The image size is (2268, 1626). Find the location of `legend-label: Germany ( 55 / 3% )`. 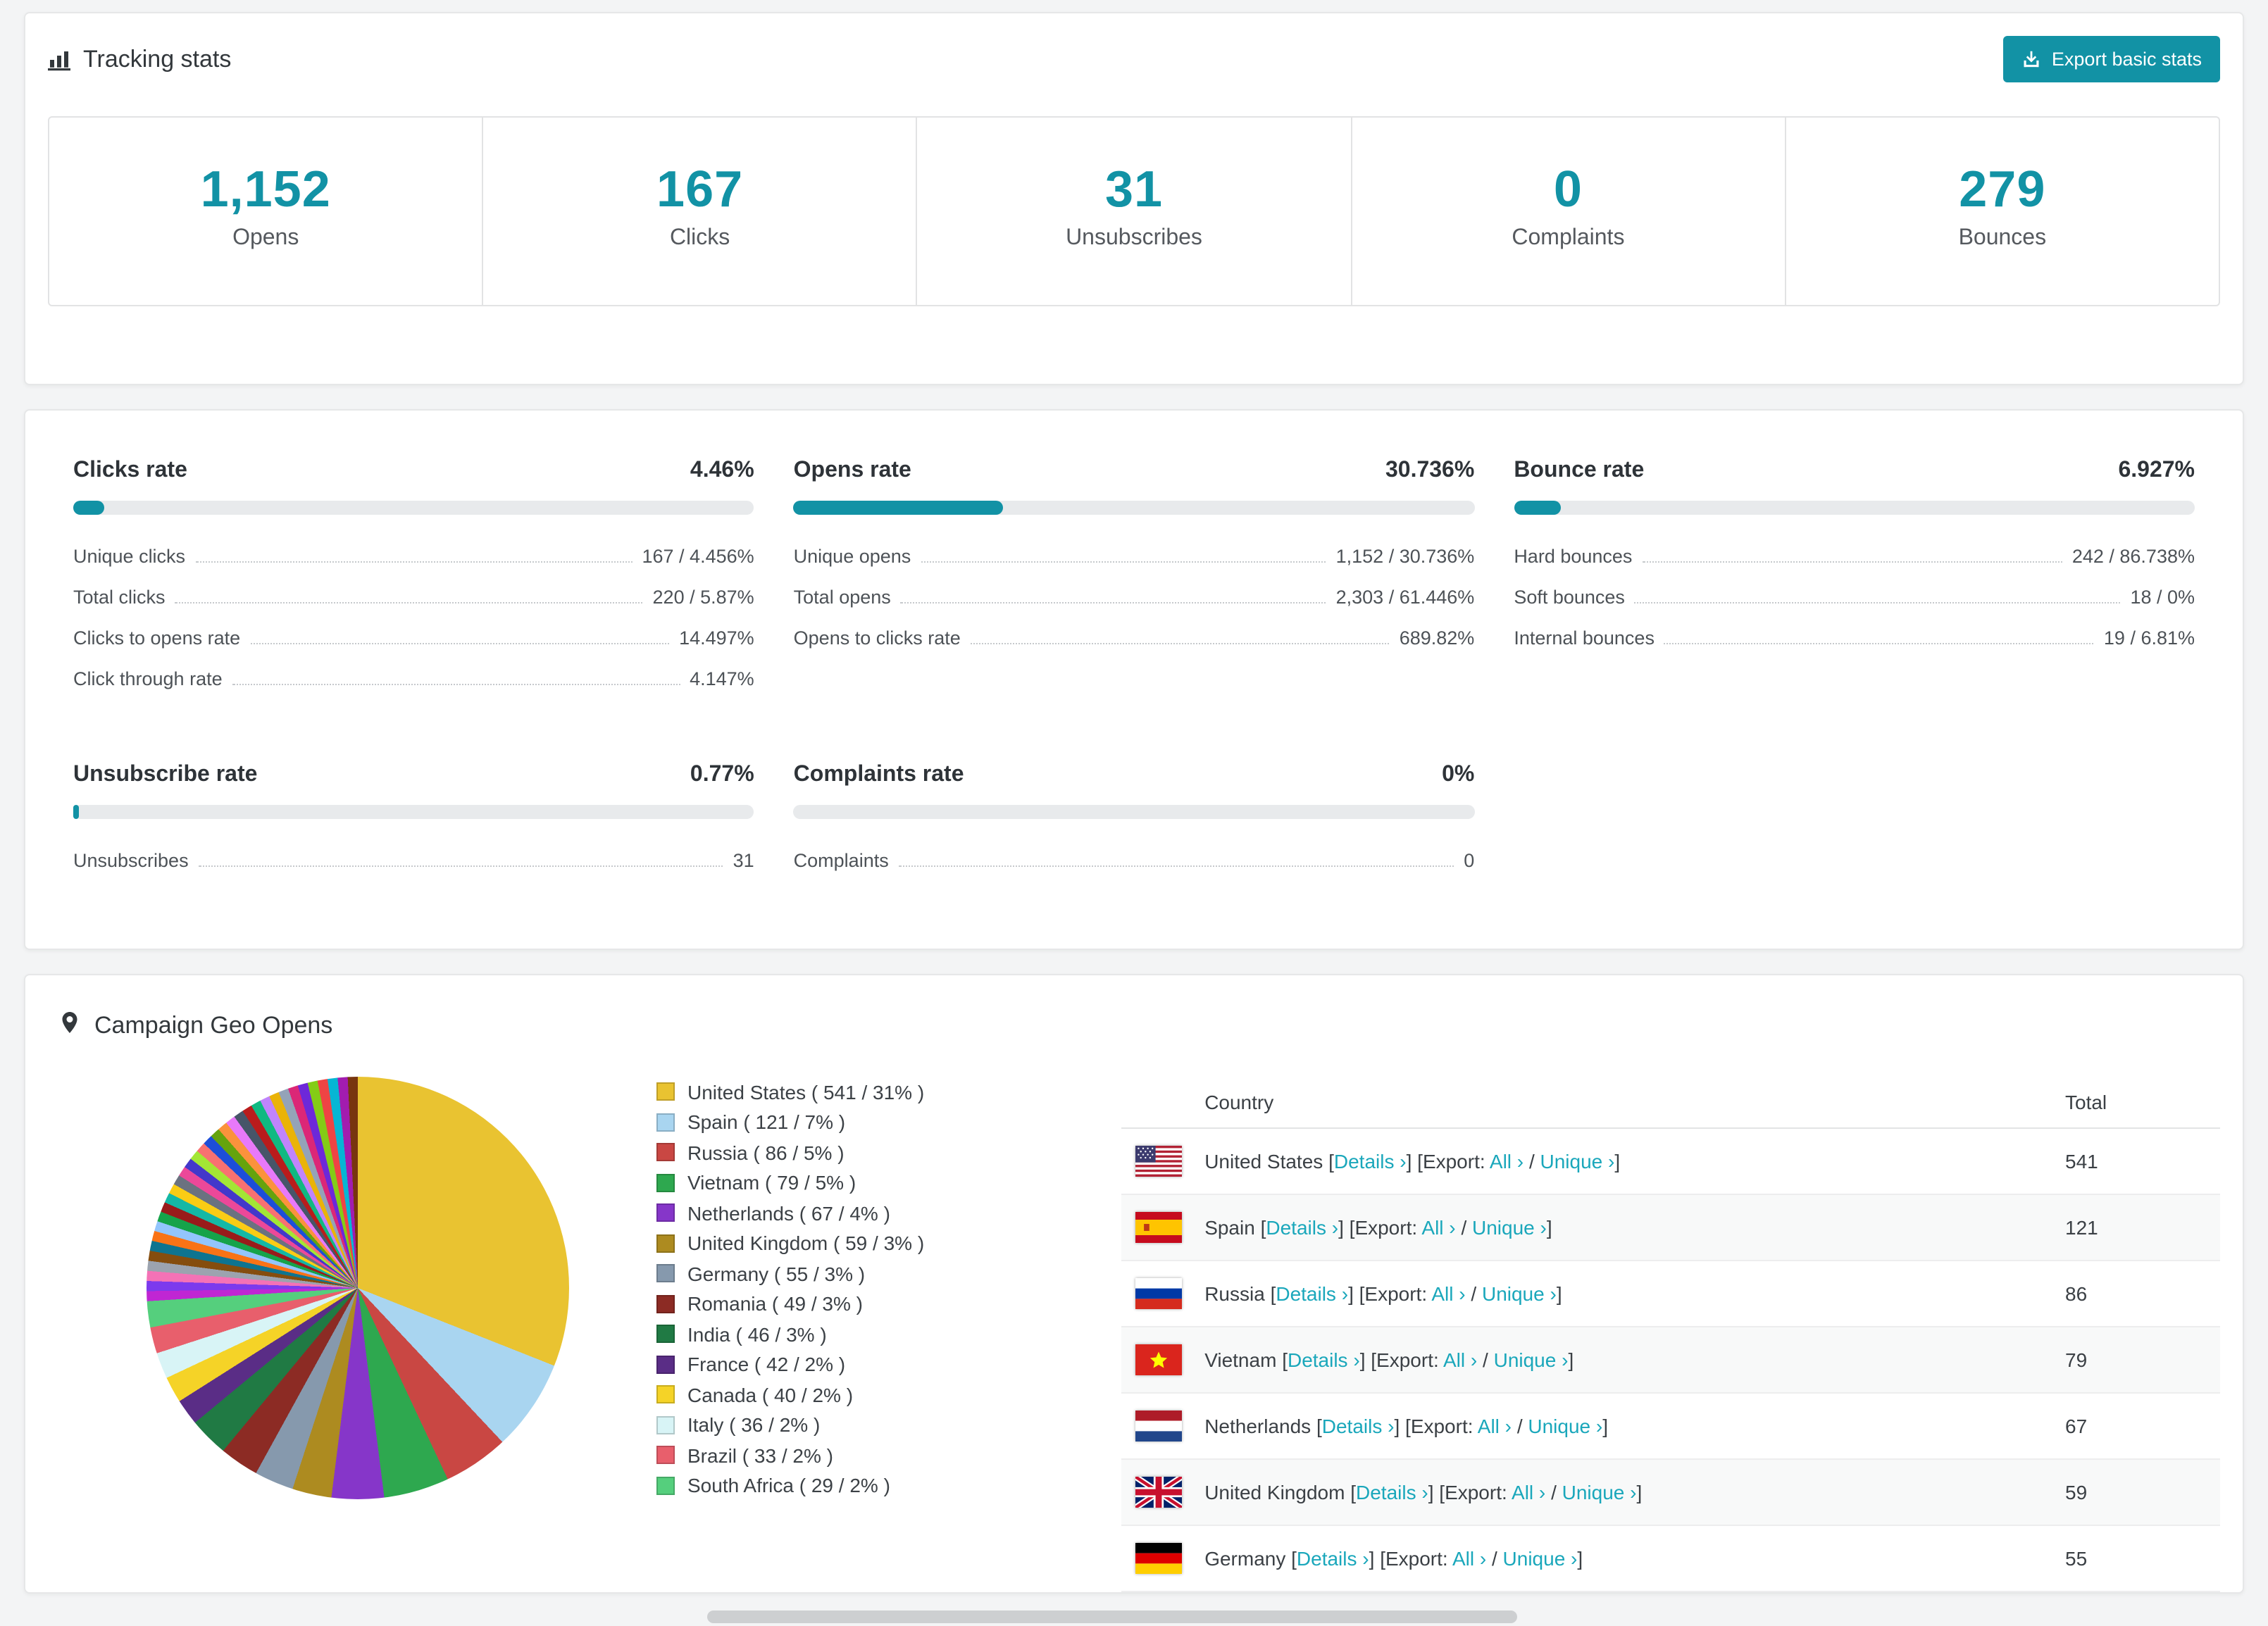

legend-label: Germany ( 55 / 3% ) is located at coordinates (777, 1273).